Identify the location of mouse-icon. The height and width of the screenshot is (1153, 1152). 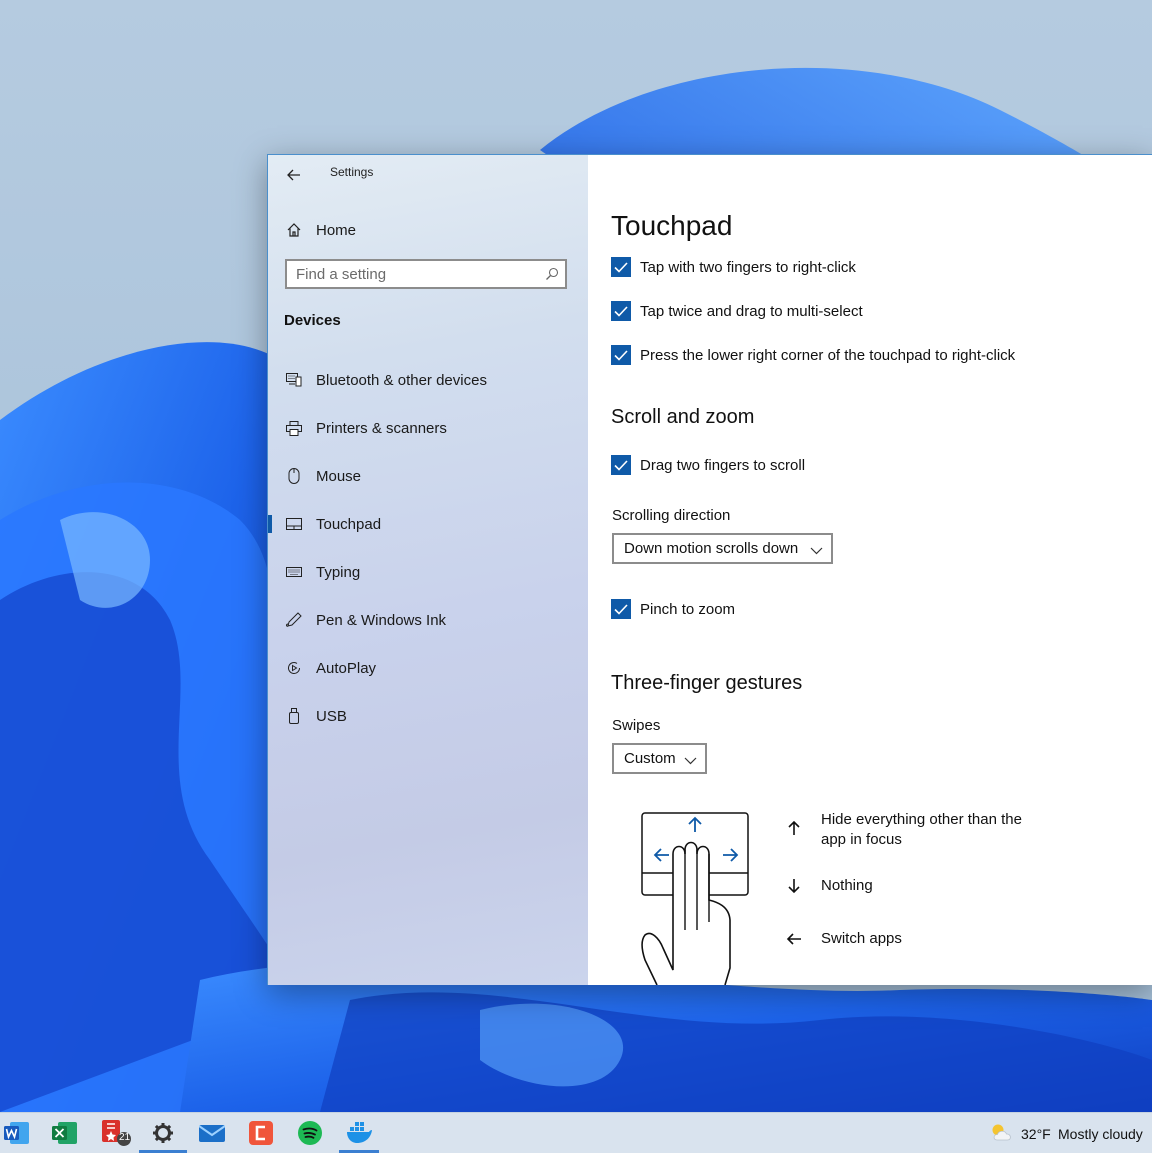
(294, 476).